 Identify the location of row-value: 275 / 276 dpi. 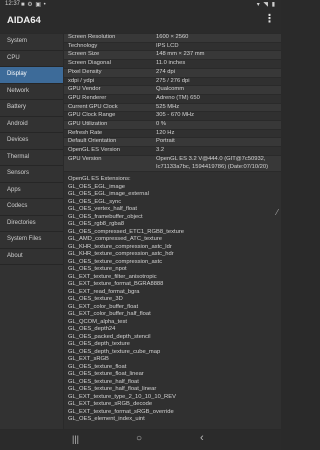
(173, 80).